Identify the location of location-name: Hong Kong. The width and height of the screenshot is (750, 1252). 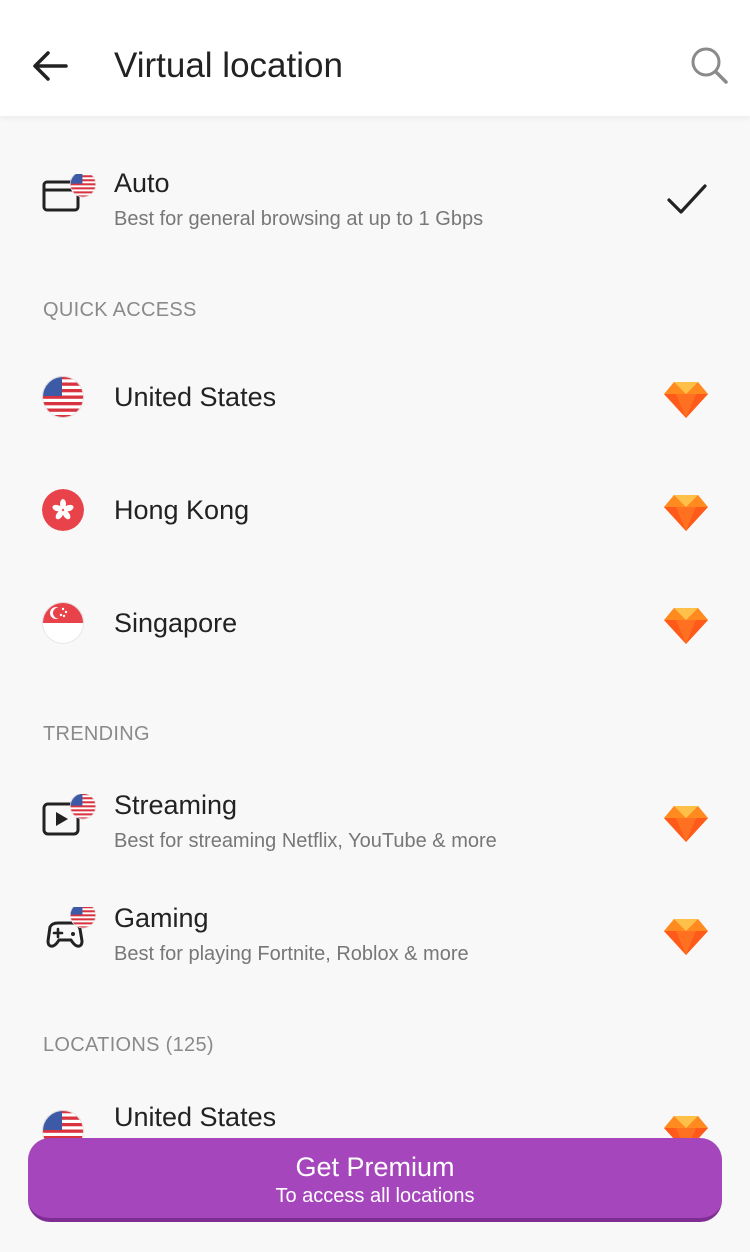
(182, 510).